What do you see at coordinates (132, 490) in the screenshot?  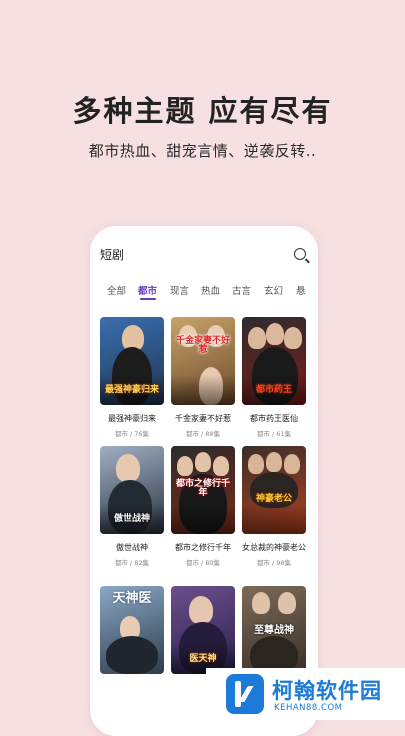 I see `drama-poster: 傲世战神` at bounding box center [132, 490].